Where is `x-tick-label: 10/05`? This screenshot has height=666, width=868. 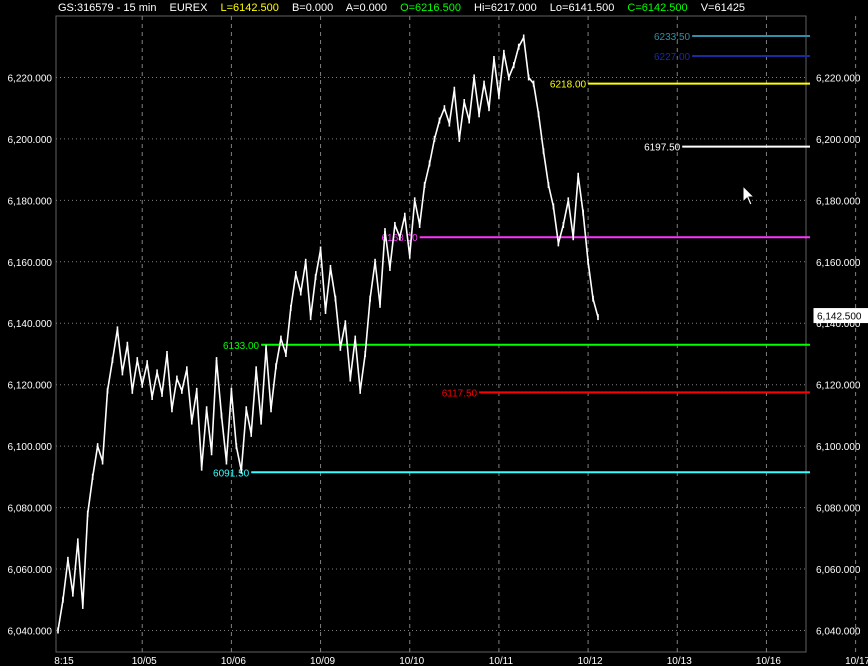
x-tick-label: 10/05 is located at coordinates (144, 661).